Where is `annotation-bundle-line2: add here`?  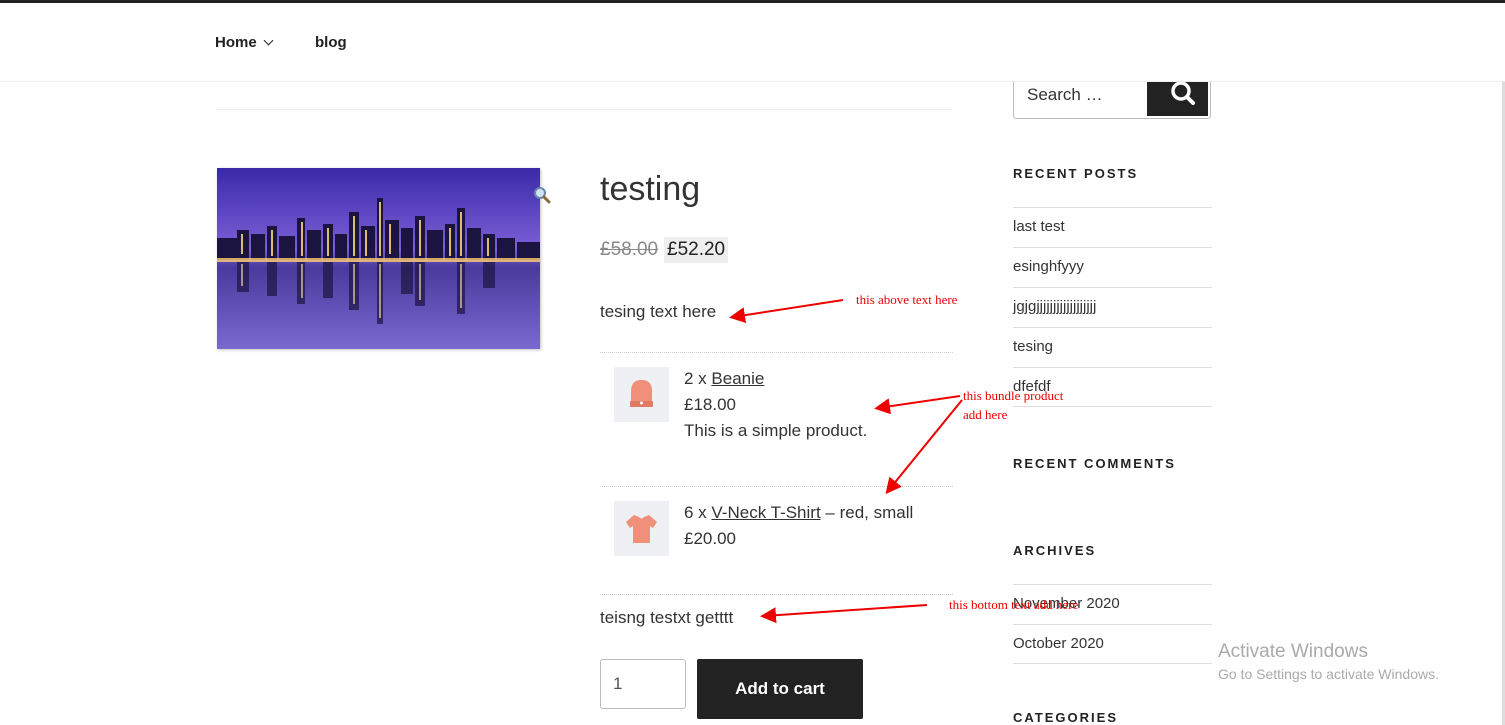 annotation-bundle-line2: add here is located at coordinates (985, 414).